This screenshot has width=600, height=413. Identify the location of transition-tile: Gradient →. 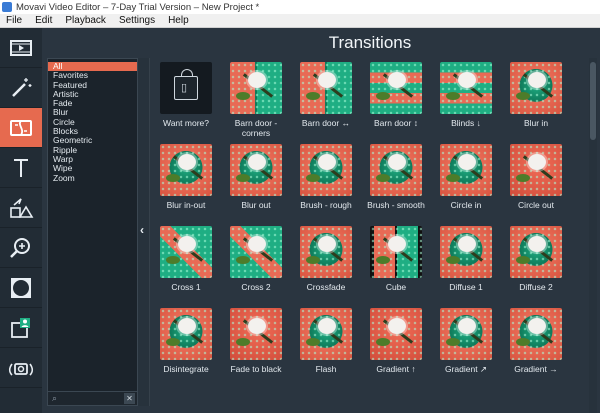
(536, 341).